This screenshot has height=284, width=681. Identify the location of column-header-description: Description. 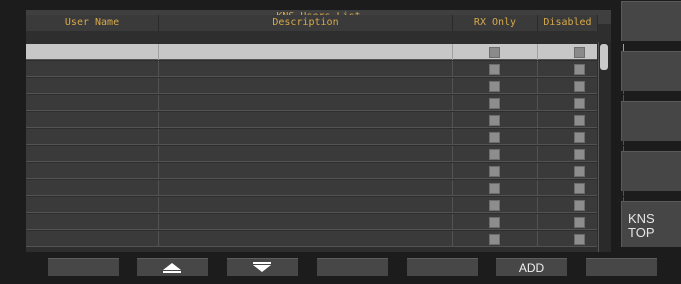
(306, 23).